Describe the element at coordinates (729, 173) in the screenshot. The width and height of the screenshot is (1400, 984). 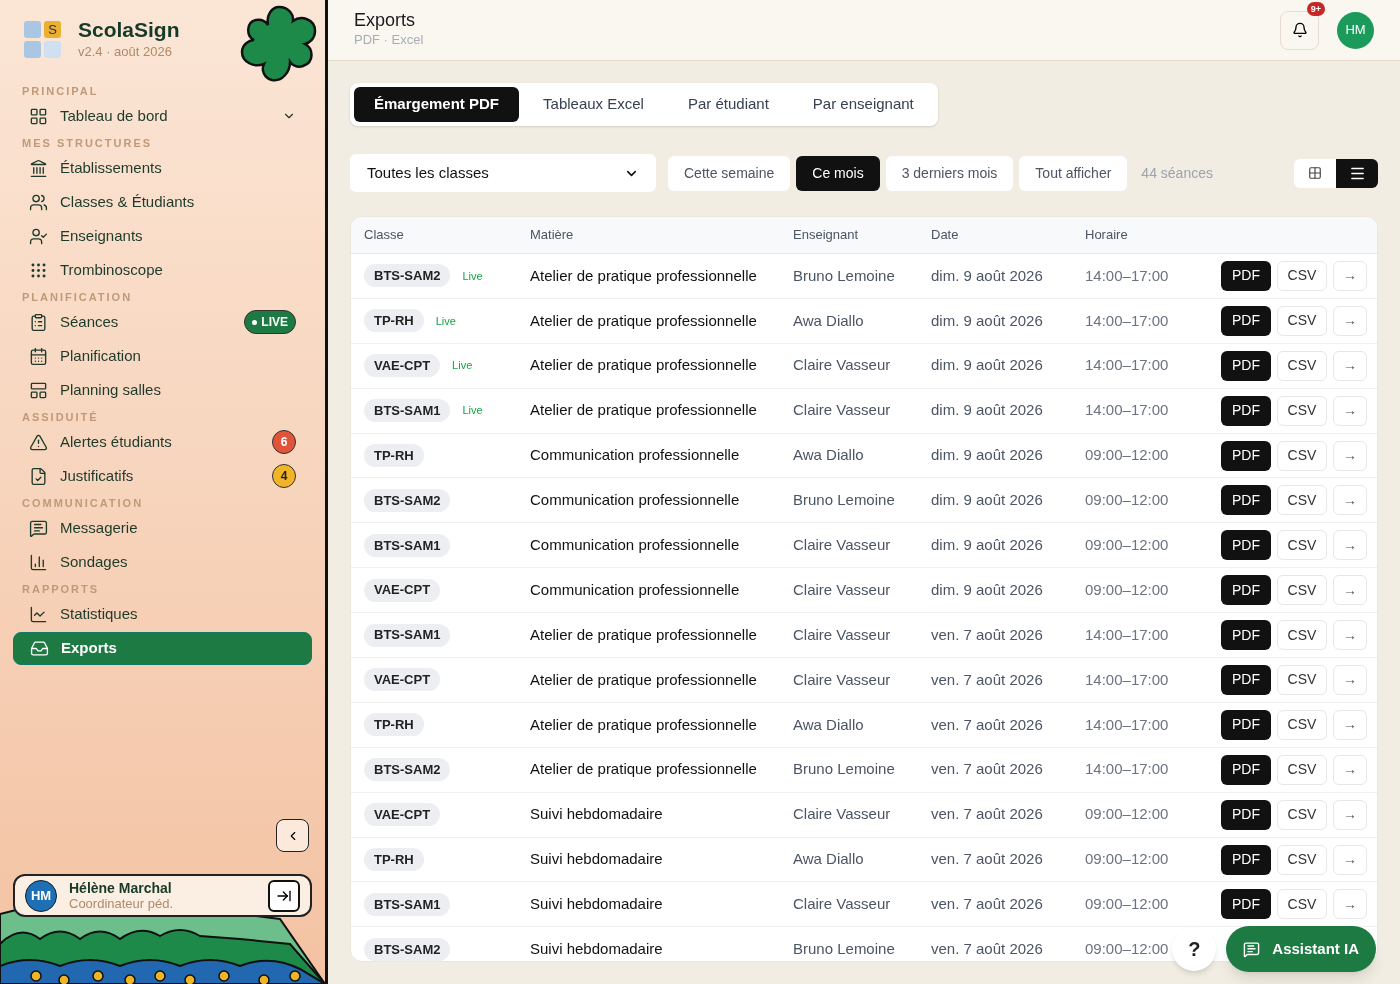
I see `period-filter: Cette semaine` at that location.